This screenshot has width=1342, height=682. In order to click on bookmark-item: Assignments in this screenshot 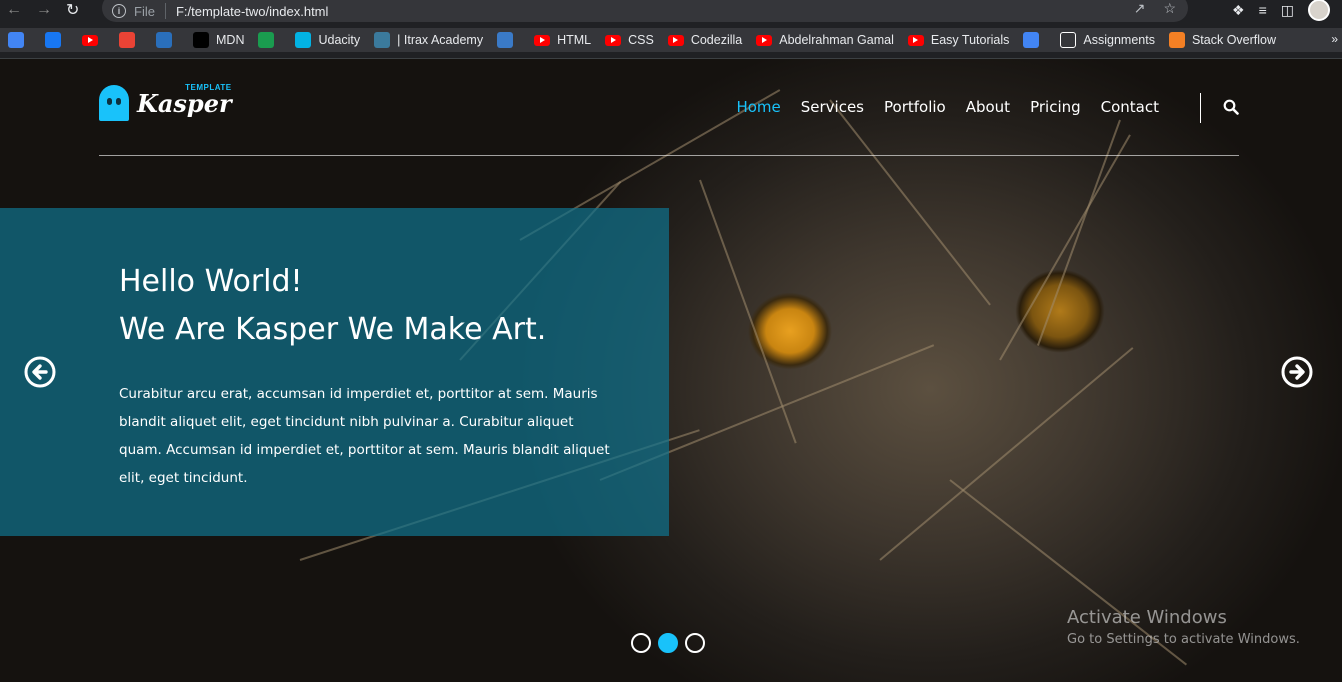, I will do `click(1107, 40)`.